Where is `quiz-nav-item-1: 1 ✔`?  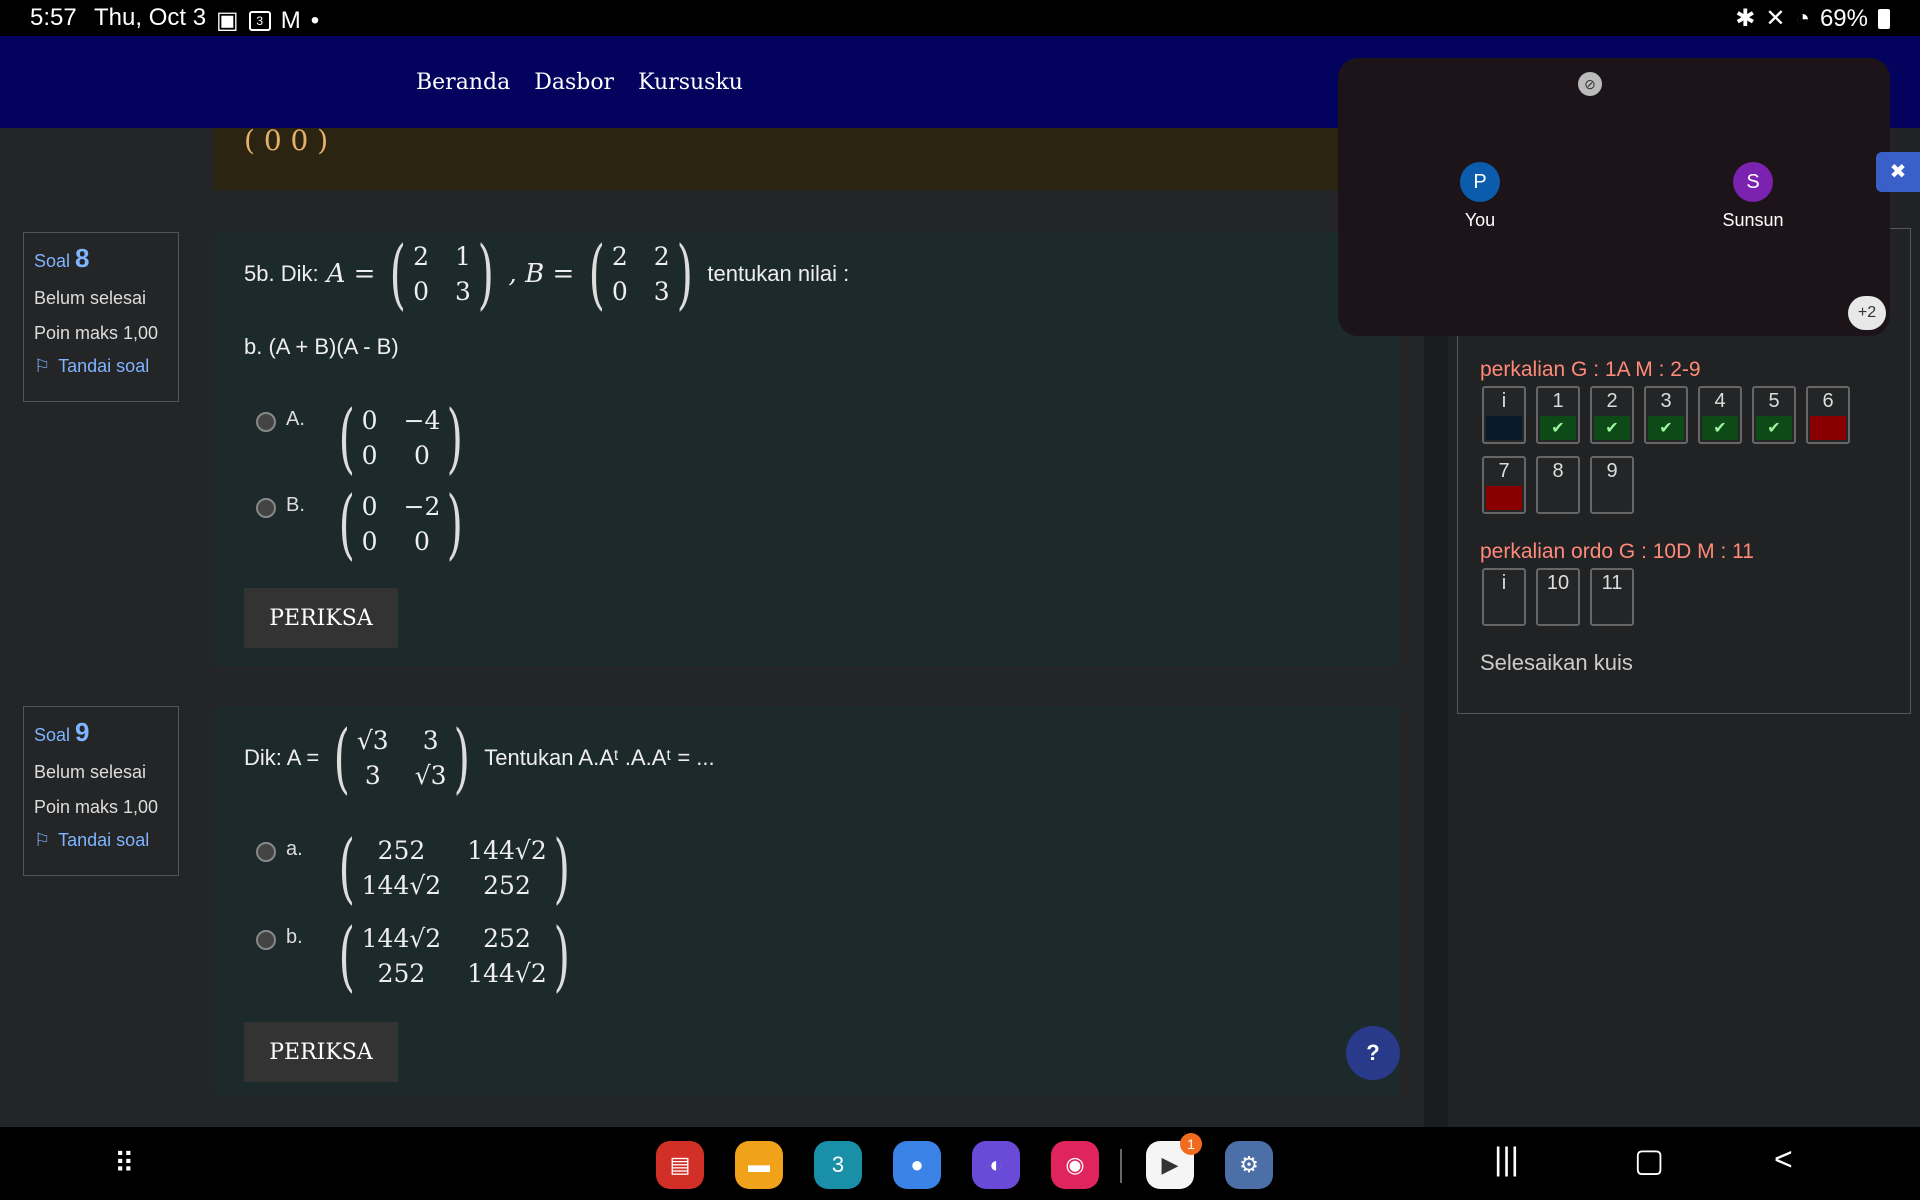 quiz-nav-item-1: 1 ✔ is located at coordinates (1558, 415).